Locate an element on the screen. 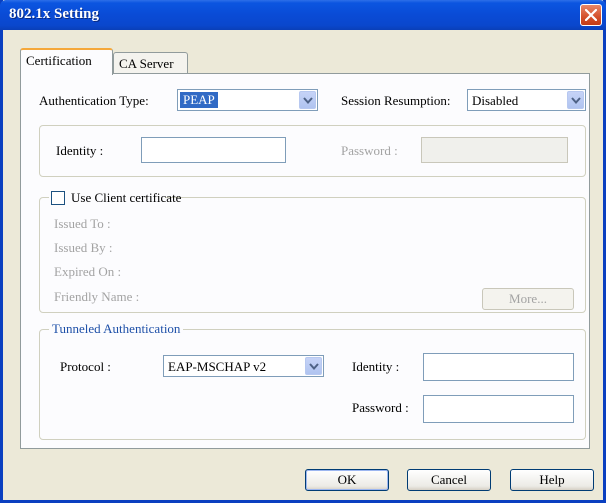 The image size is (606, 503). use-client-certificate-checkbox is located at coordinates (58, 198).